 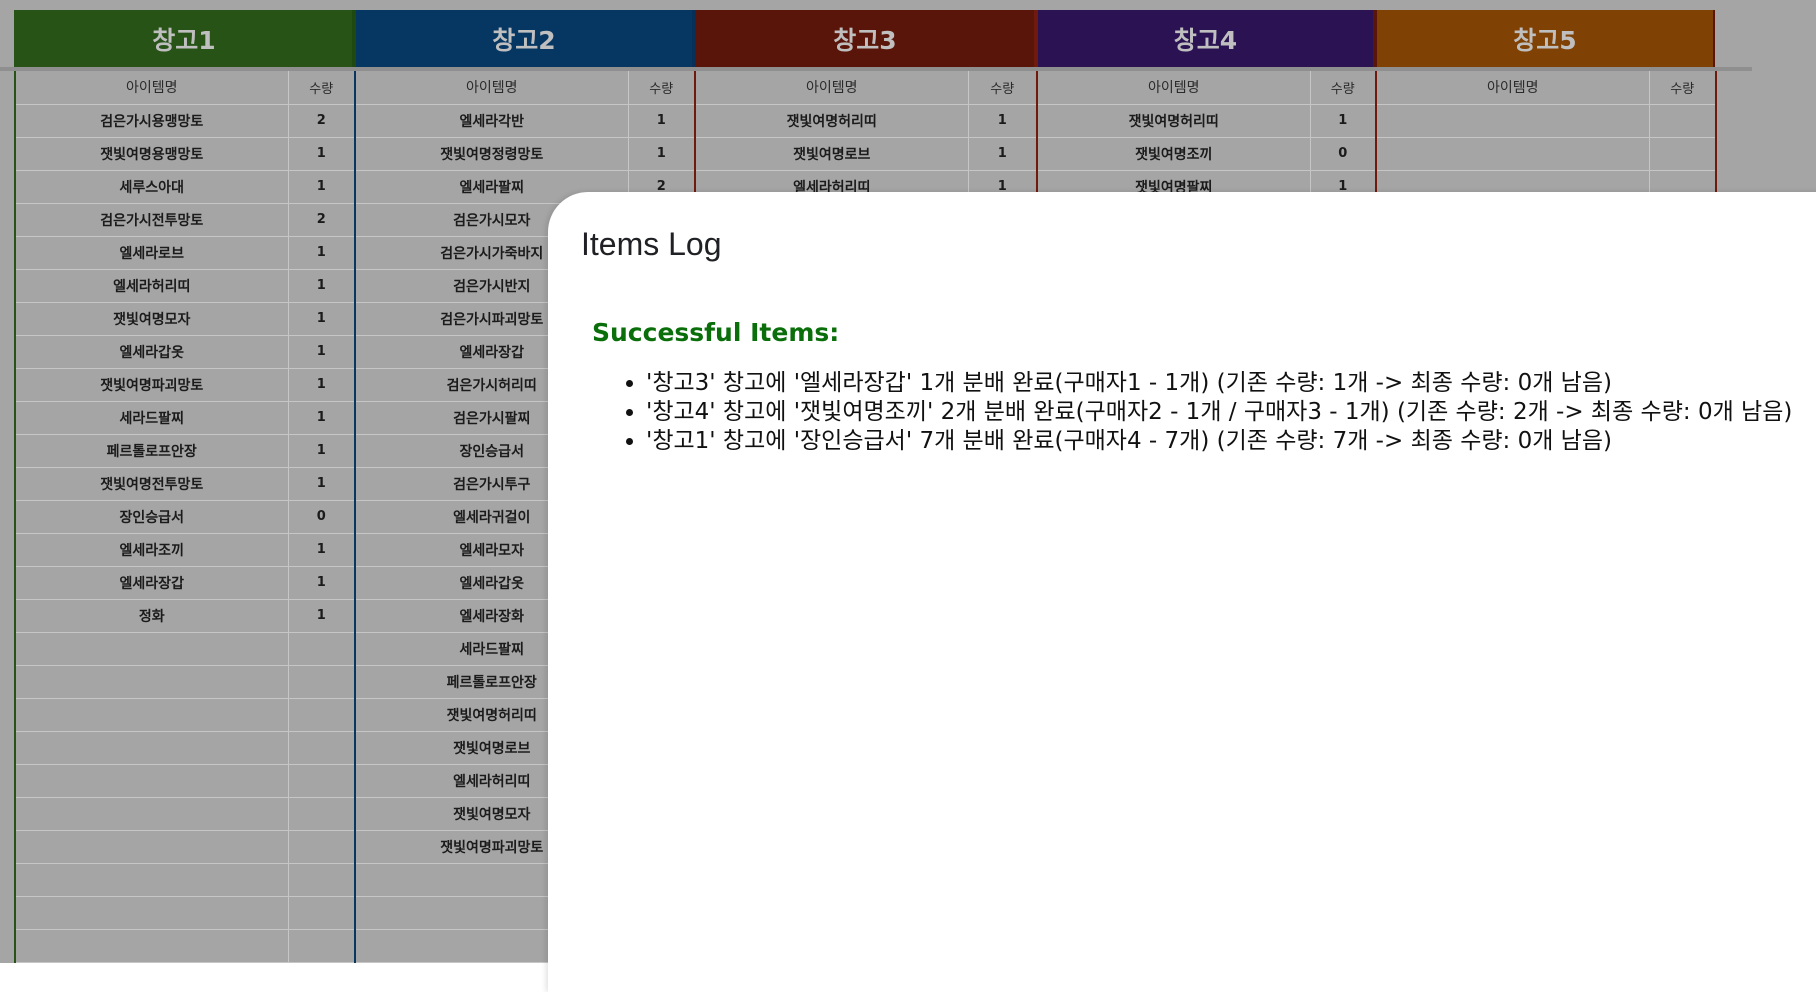 I want to click on item-name-cell: 정화, so click(x=151, y=616).